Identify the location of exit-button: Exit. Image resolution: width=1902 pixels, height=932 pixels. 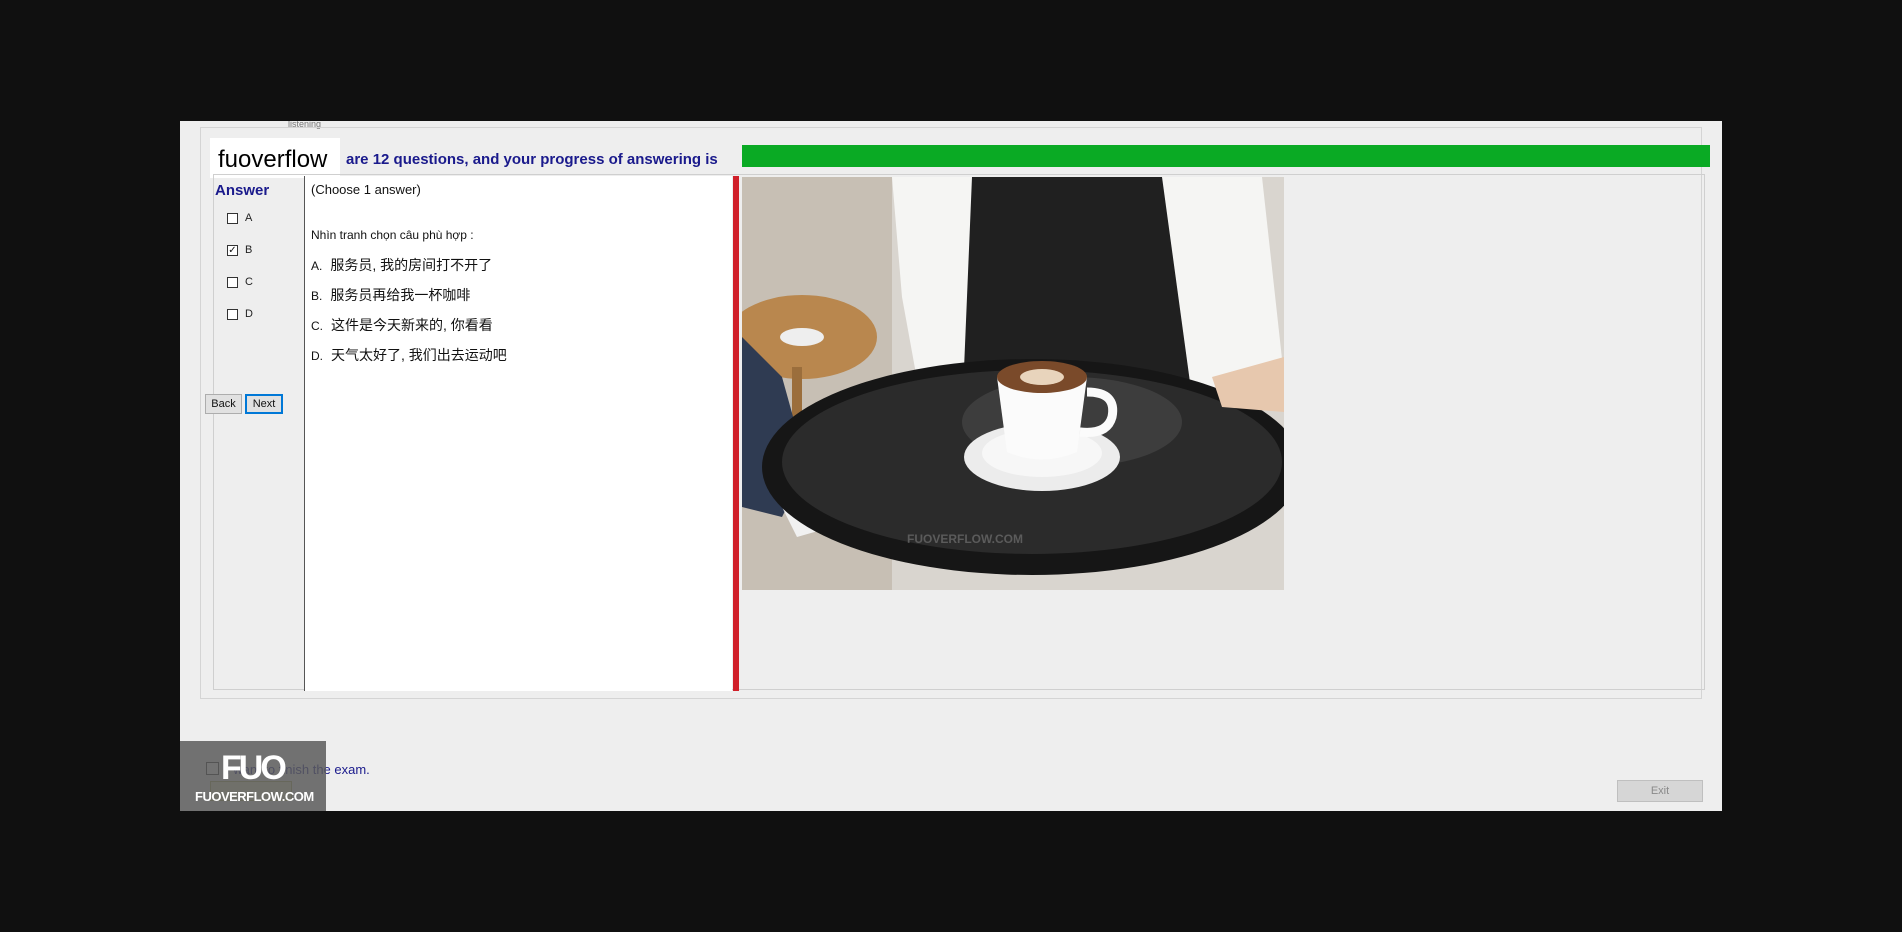
(1660, 791).